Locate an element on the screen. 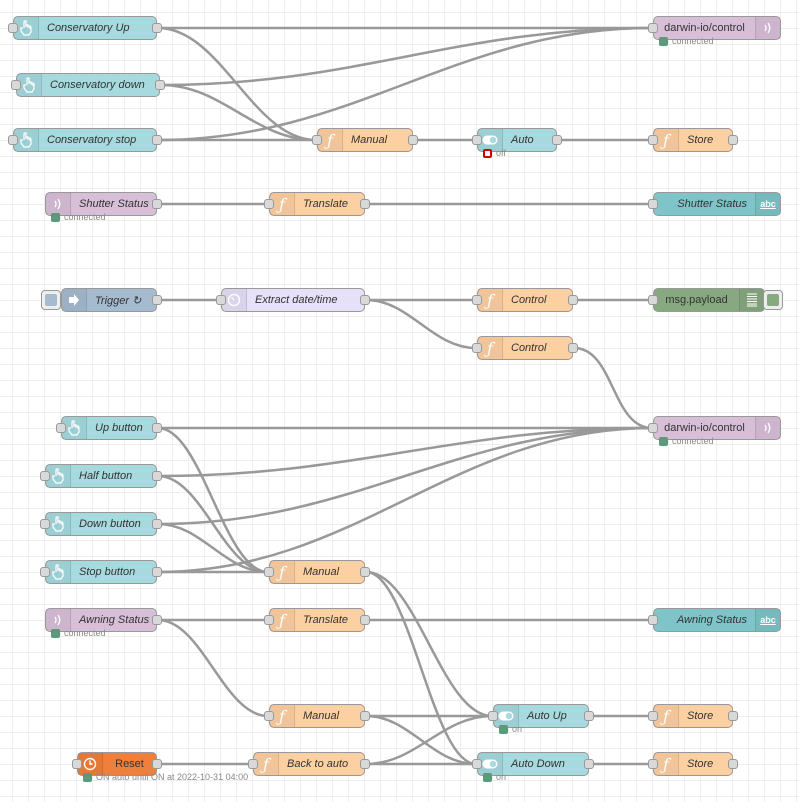  node-debug: msg.payload is located at coordinates (706, 300).